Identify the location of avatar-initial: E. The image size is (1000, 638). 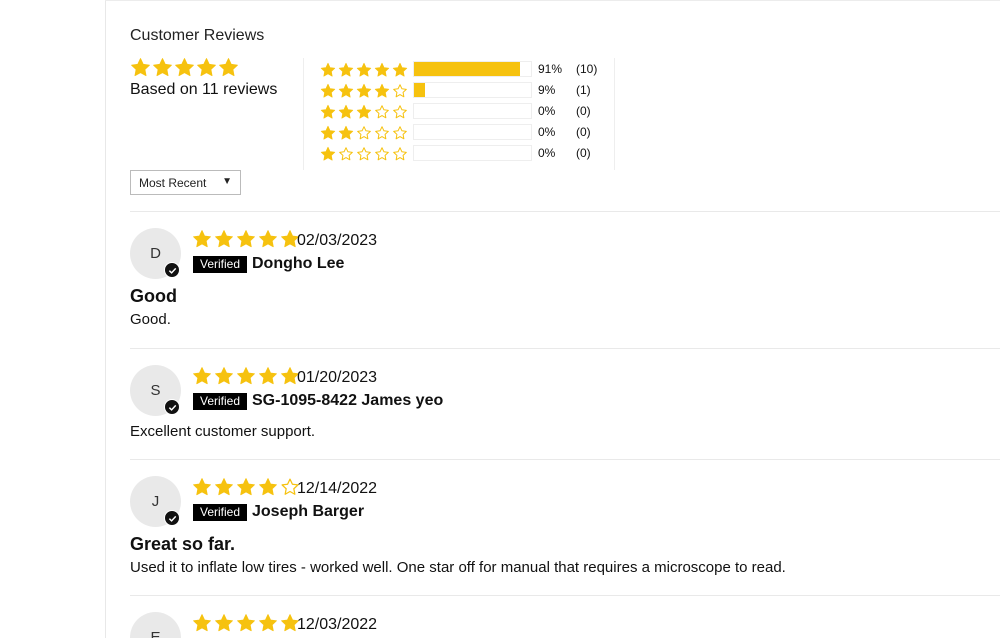
(155, 633).